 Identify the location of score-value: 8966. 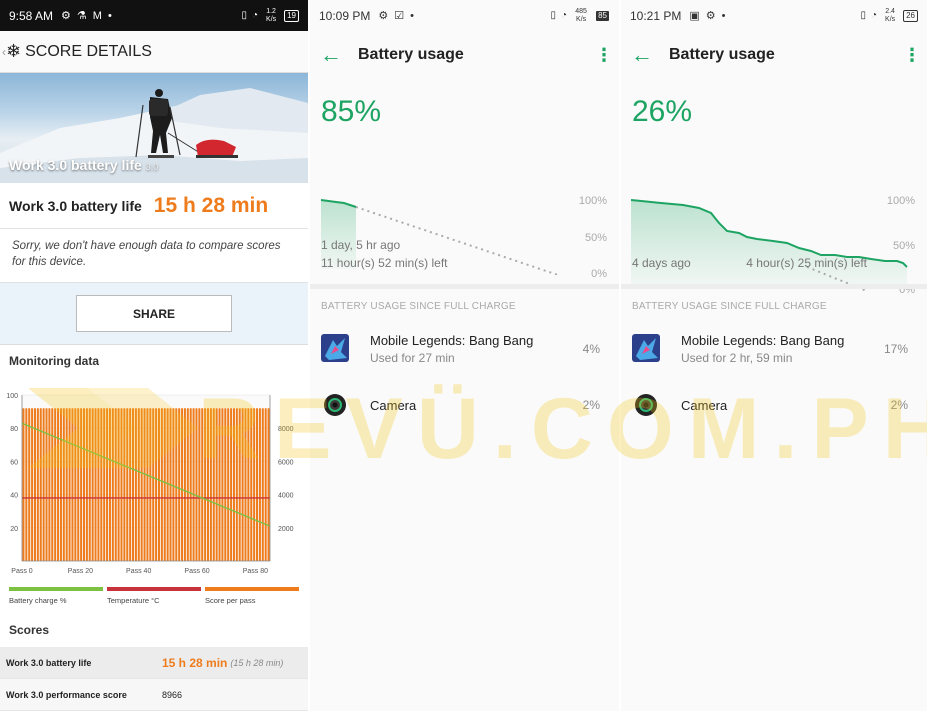
(172, 694).